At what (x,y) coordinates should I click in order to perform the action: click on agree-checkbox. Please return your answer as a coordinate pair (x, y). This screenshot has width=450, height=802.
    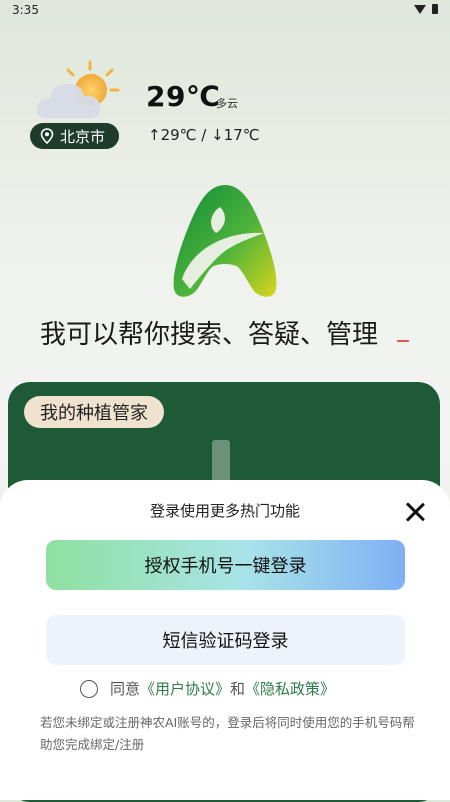
    Looking at the image, I should click on (89, 688).